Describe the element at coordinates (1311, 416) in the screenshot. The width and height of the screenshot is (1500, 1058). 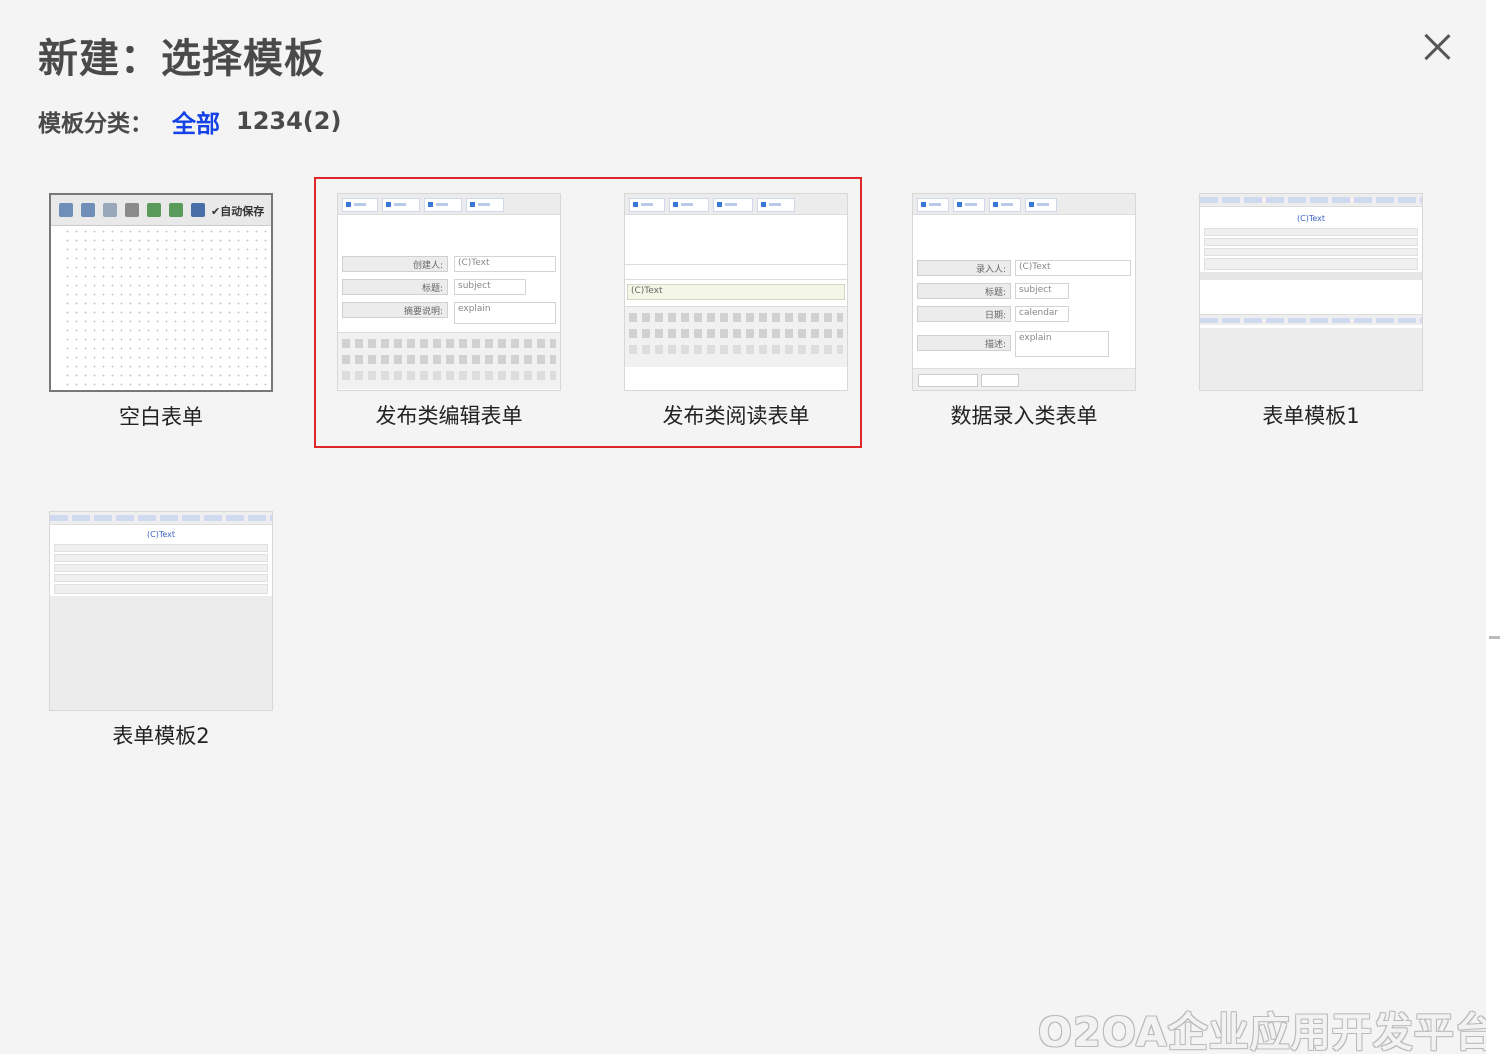
I see `template-name: 表单模板1` at that location.